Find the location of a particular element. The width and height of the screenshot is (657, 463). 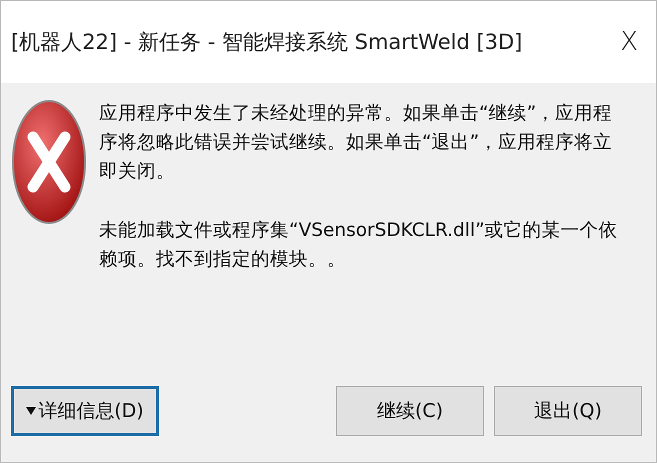

error-icon is located at coordinates (49, 162).